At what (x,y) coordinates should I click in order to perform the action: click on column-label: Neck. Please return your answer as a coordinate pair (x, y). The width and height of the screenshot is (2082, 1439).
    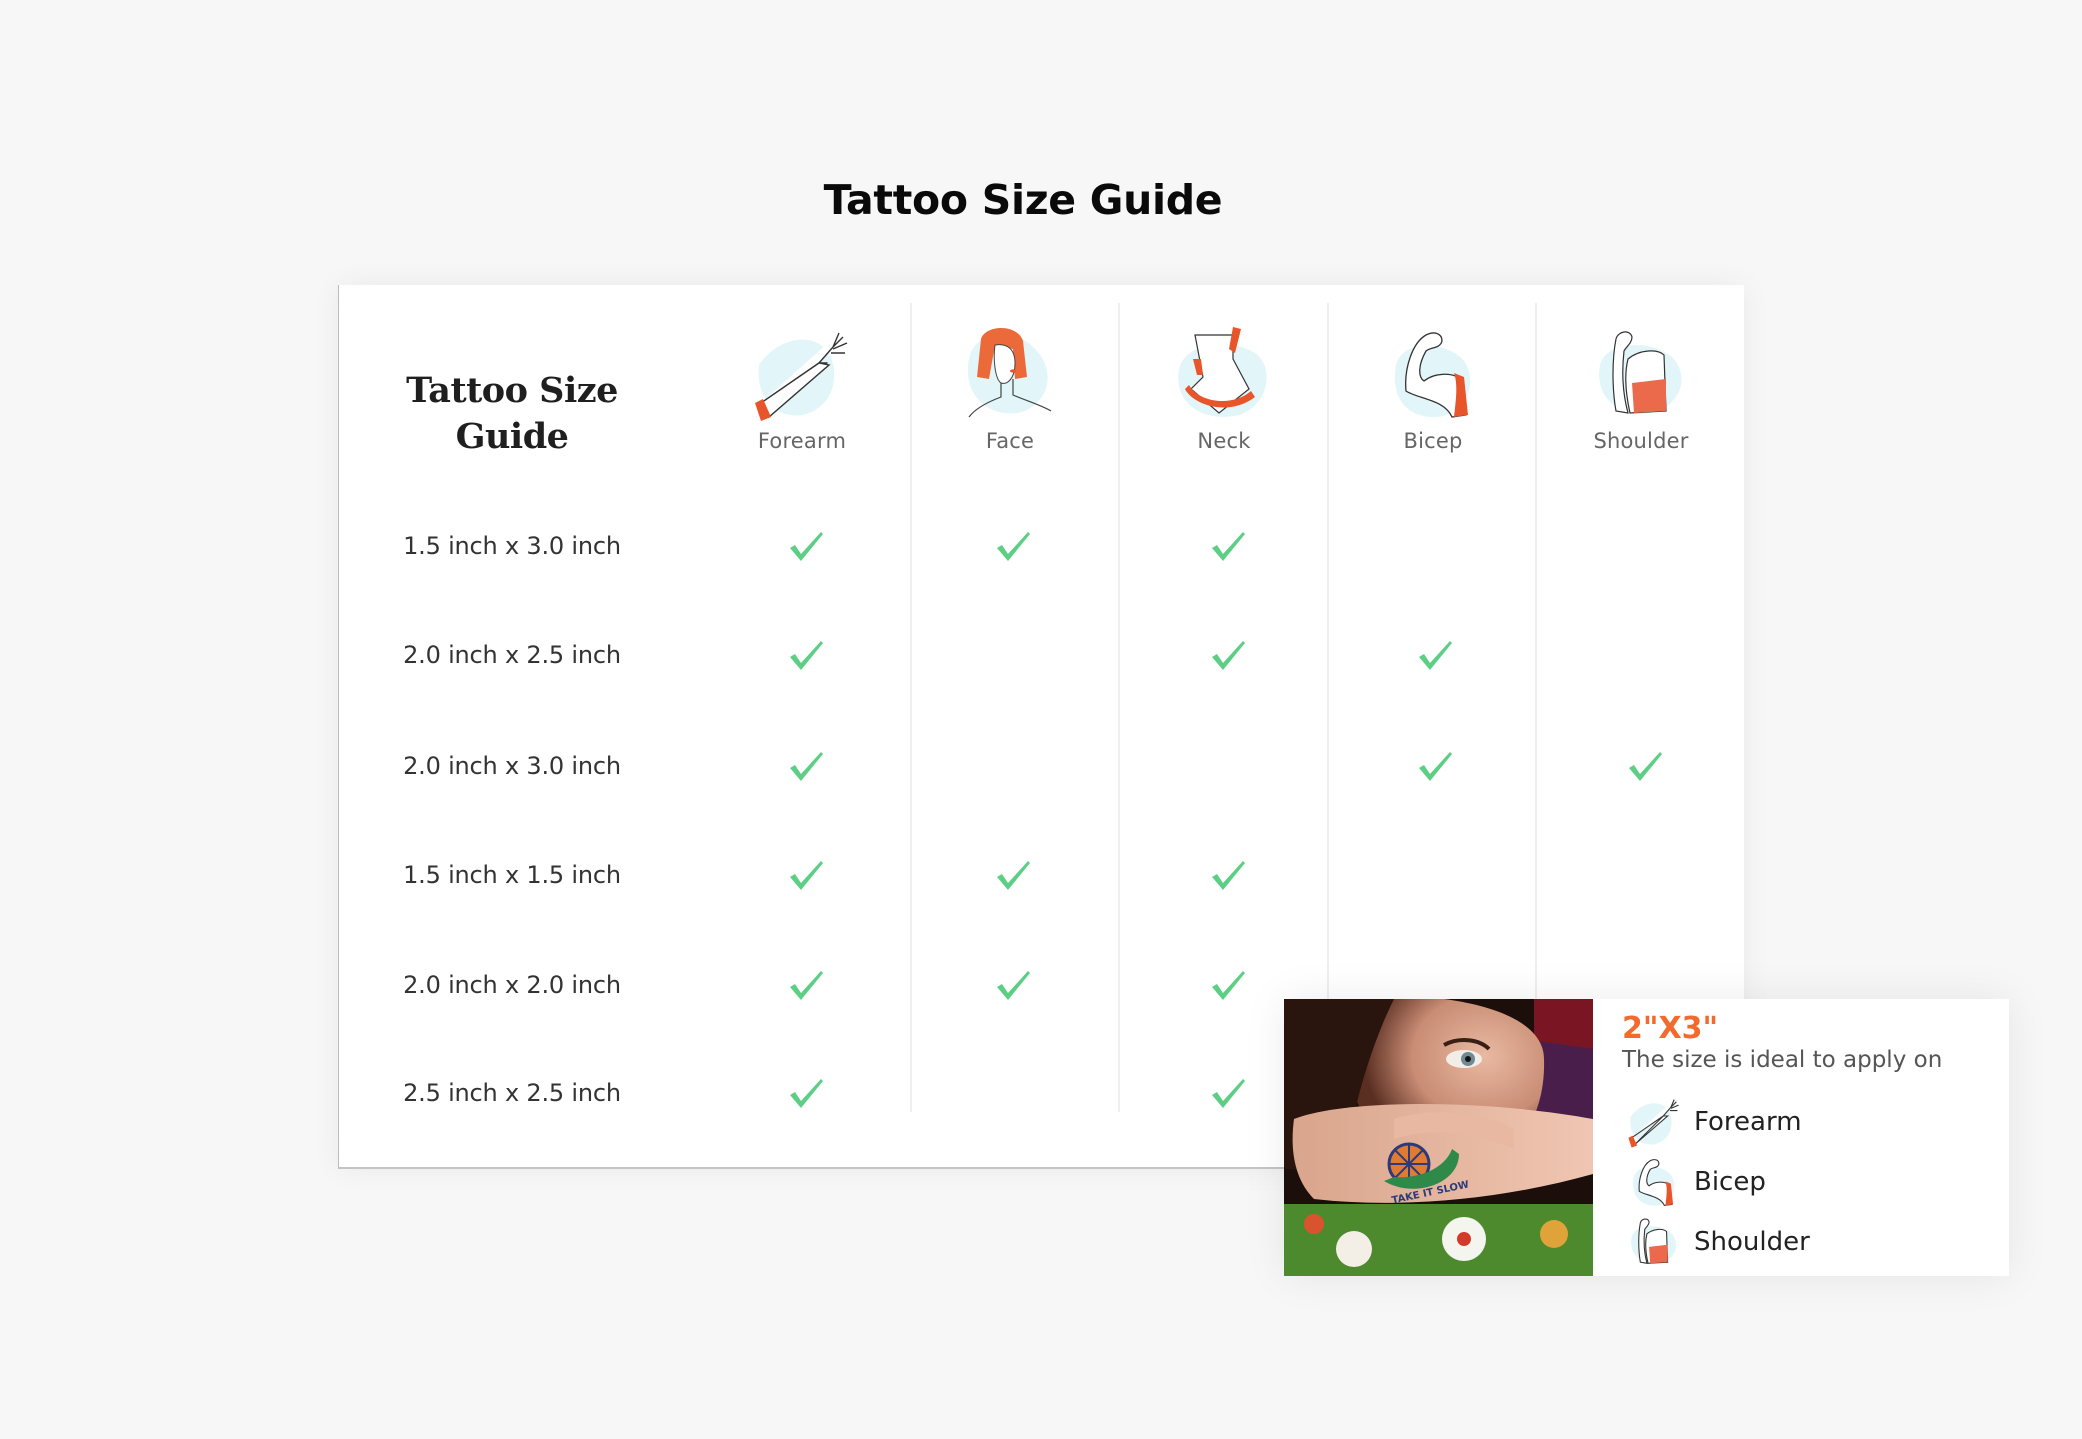
    Looking at the image, I should click on (1224, 441).